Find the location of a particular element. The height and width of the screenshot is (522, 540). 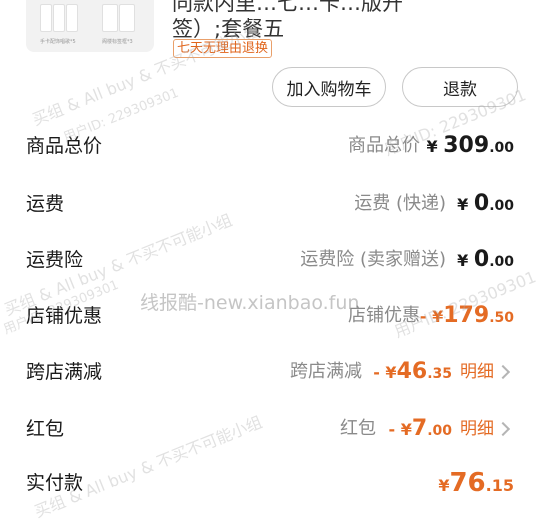

add-to-cart-button: 加入购物车 is located at coordinates (329, 87).